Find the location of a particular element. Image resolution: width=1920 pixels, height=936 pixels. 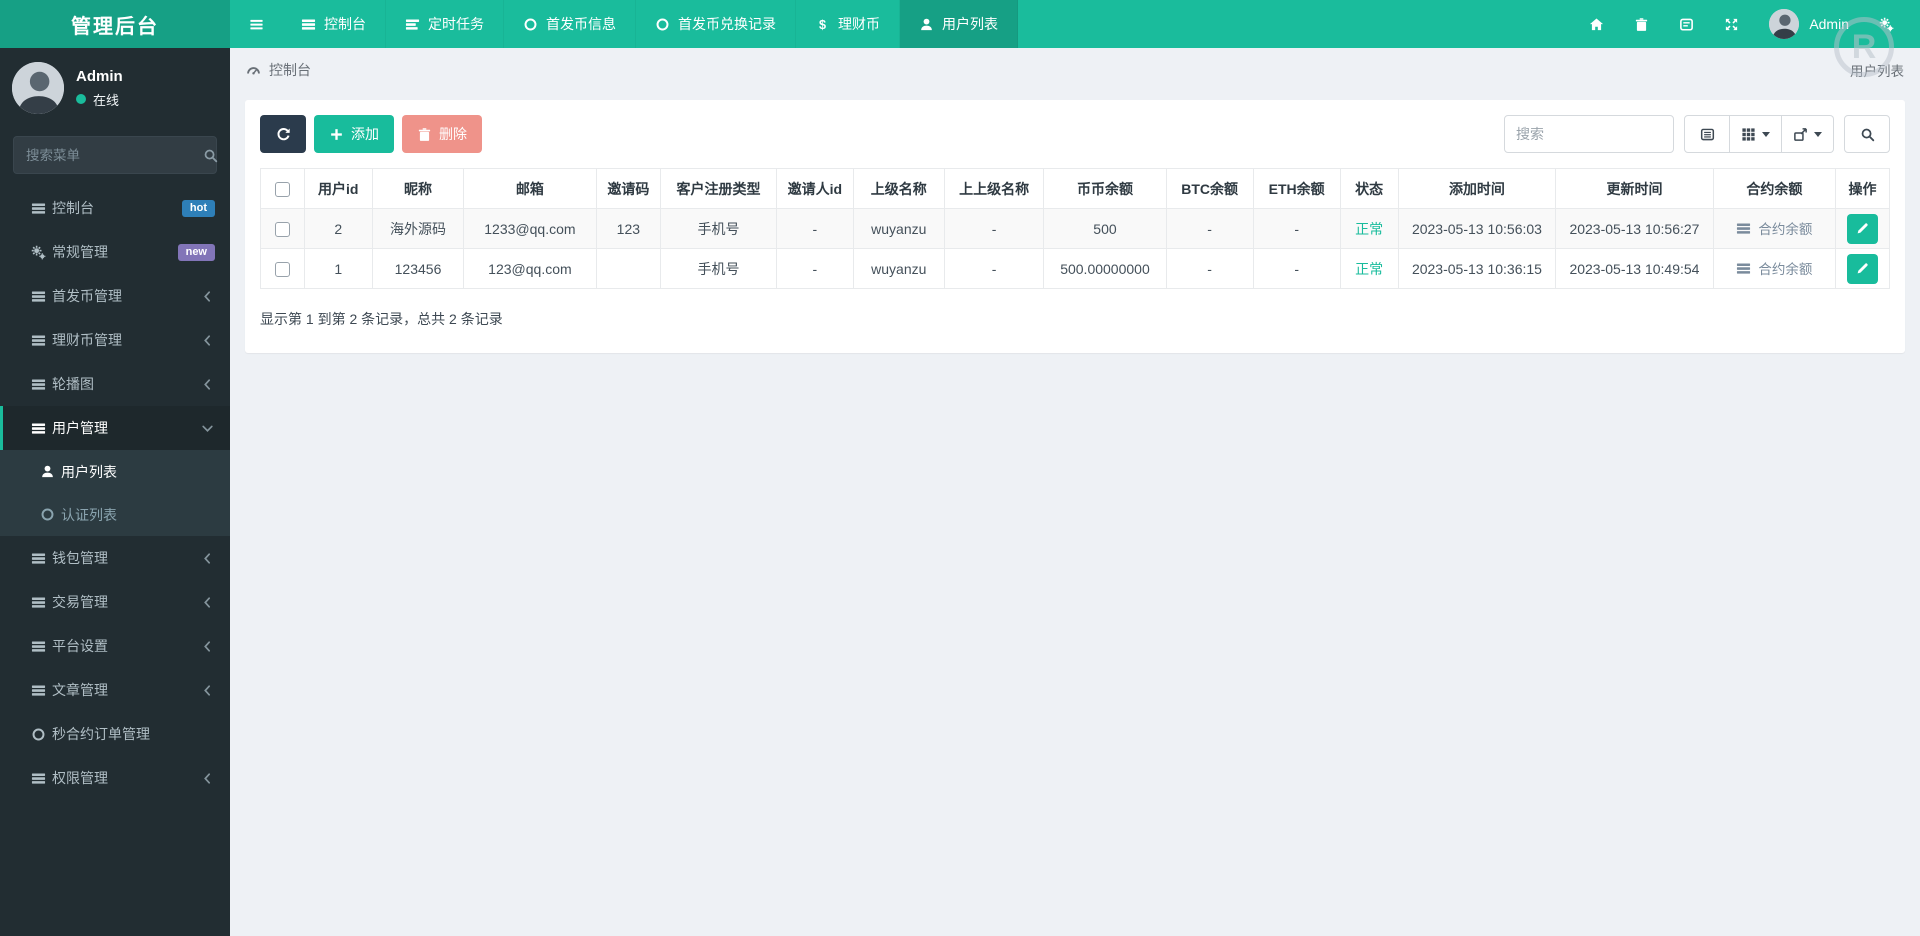

hamburger-icon is located at coordinates (256, 24).